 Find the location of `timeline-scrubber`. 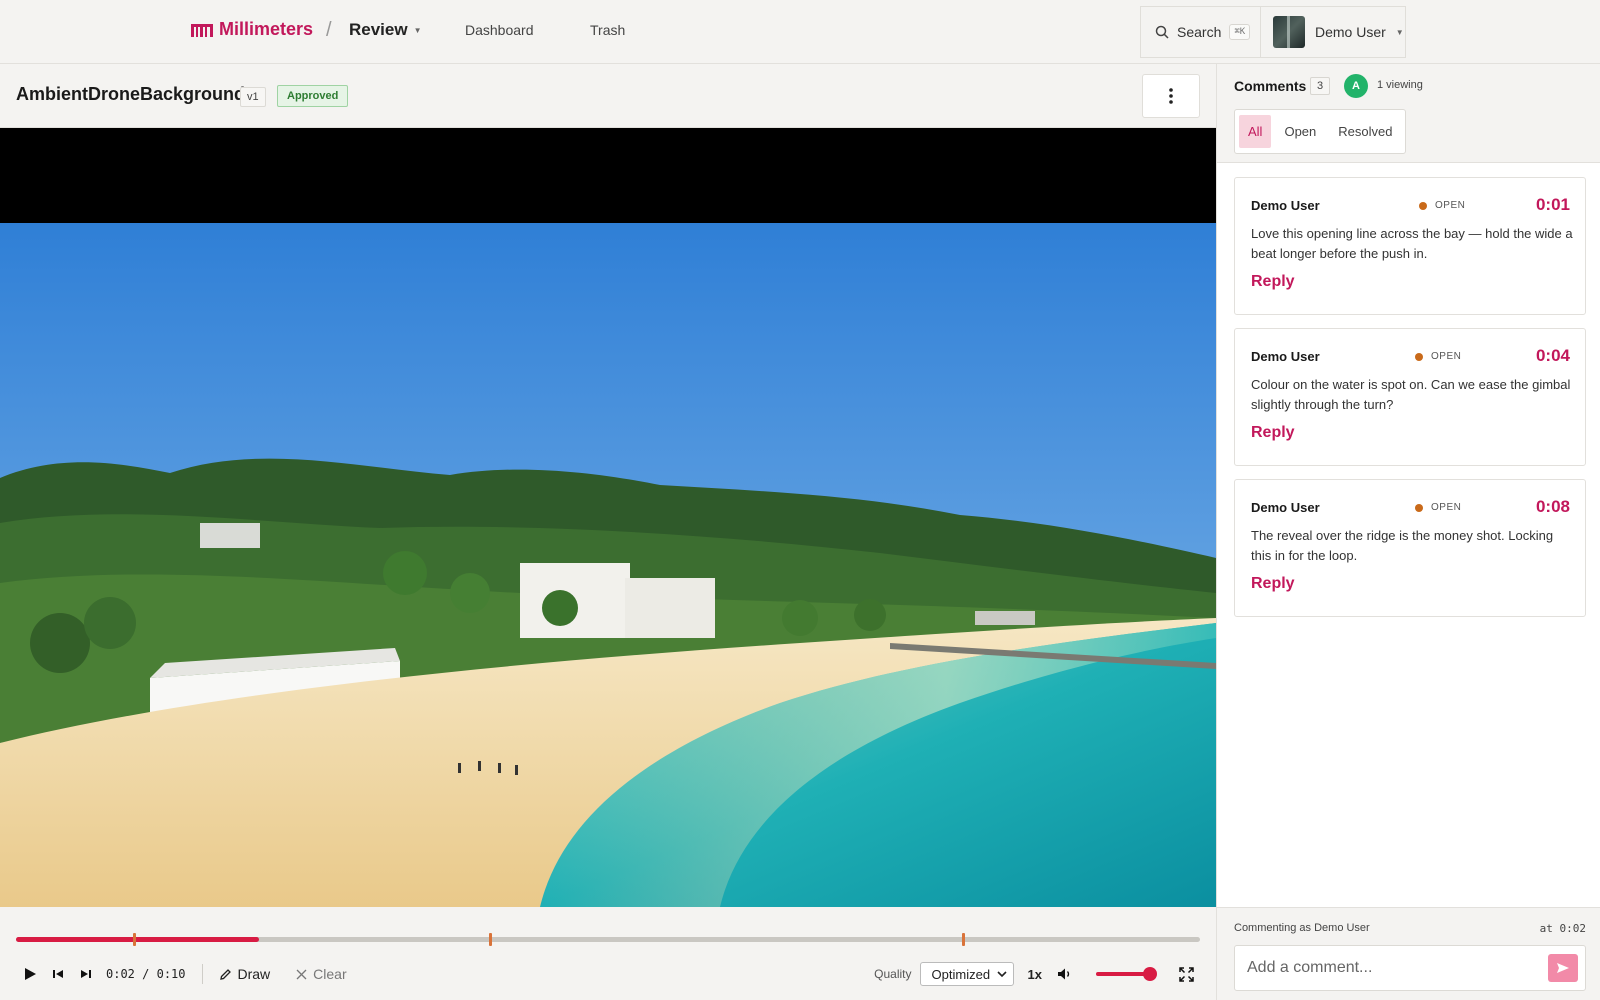

timeline-scrubber is located at coordinates (608, 939).